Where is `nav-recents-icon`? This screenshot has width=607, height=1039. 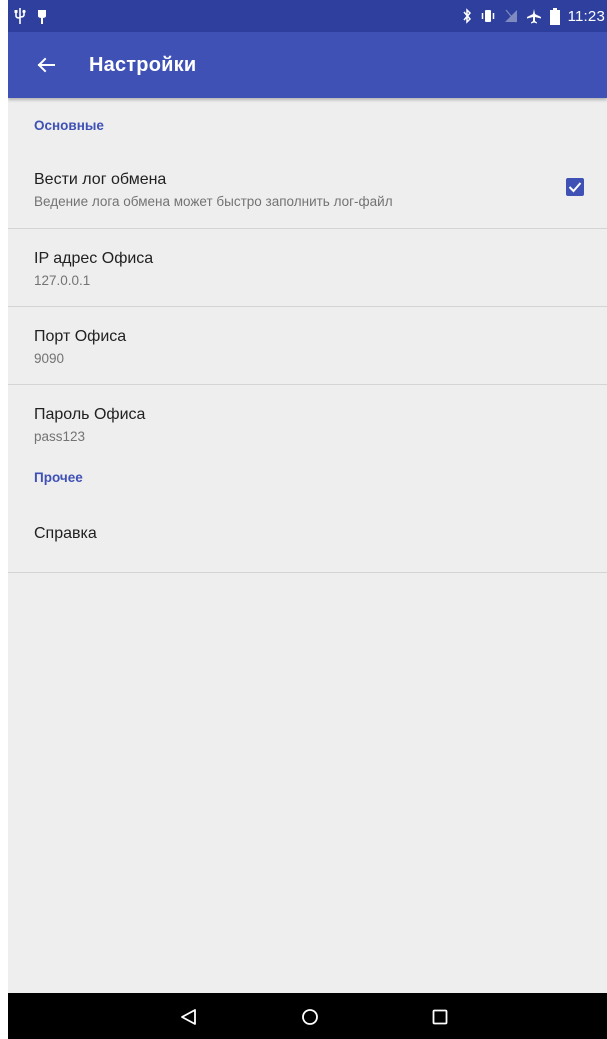 nav-recents-icon is located at coordinates (440, 1017).